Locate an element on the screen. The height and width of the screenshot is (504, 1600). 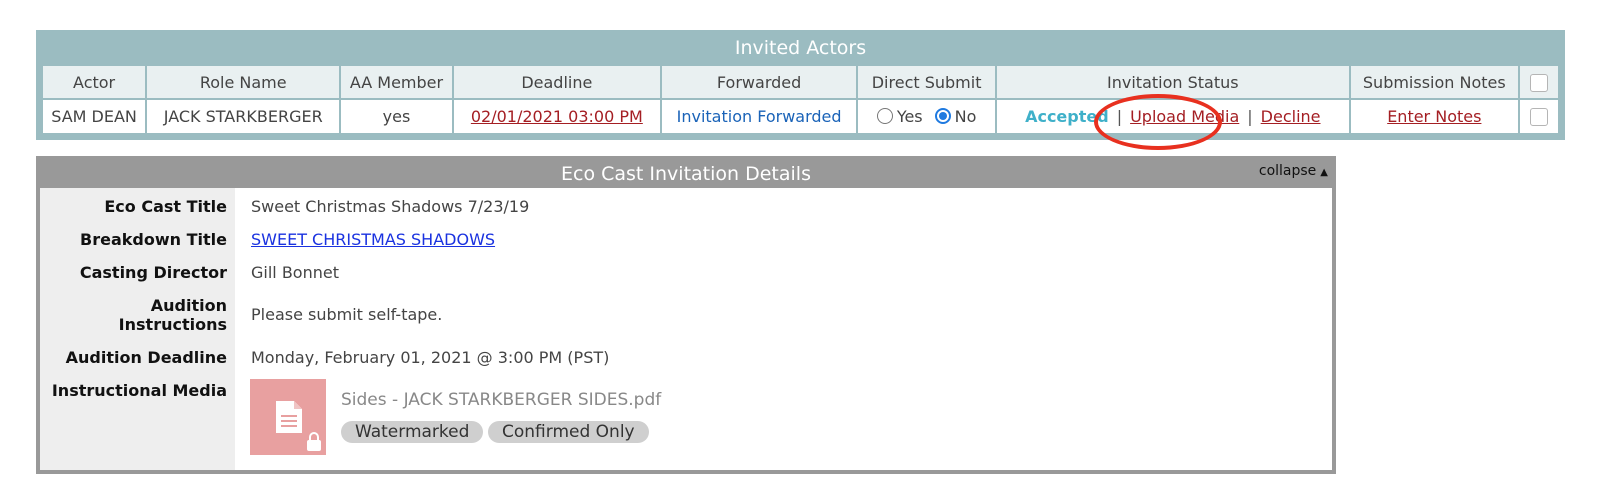
eco-cast-title-label: Eco Cast Title is located at coordinates (165, 206).